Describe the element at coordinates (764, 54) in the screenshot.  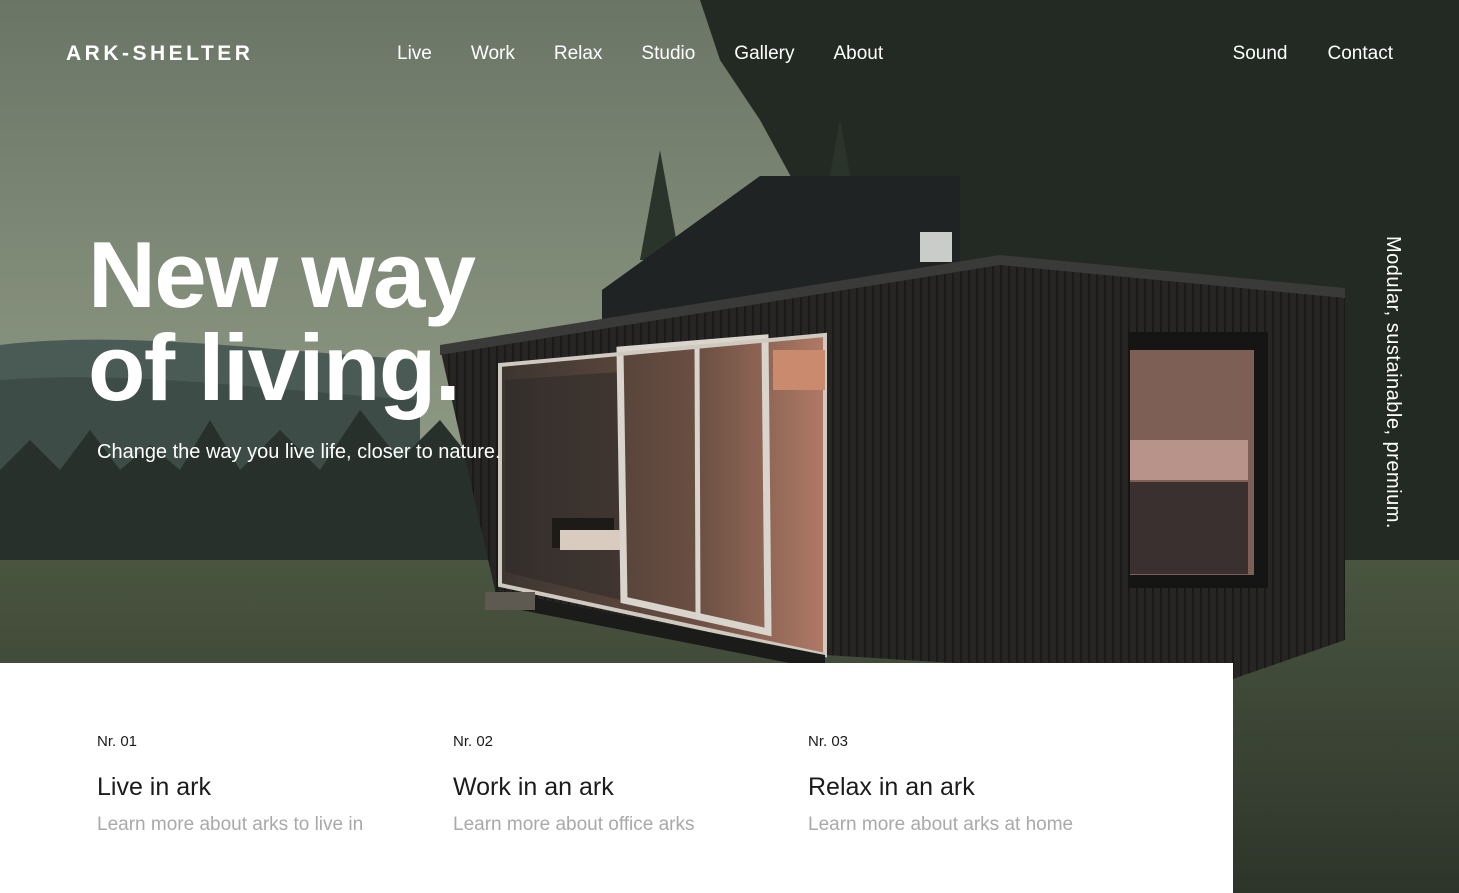
I see `nav-link-gallery: Gallery` at that location.